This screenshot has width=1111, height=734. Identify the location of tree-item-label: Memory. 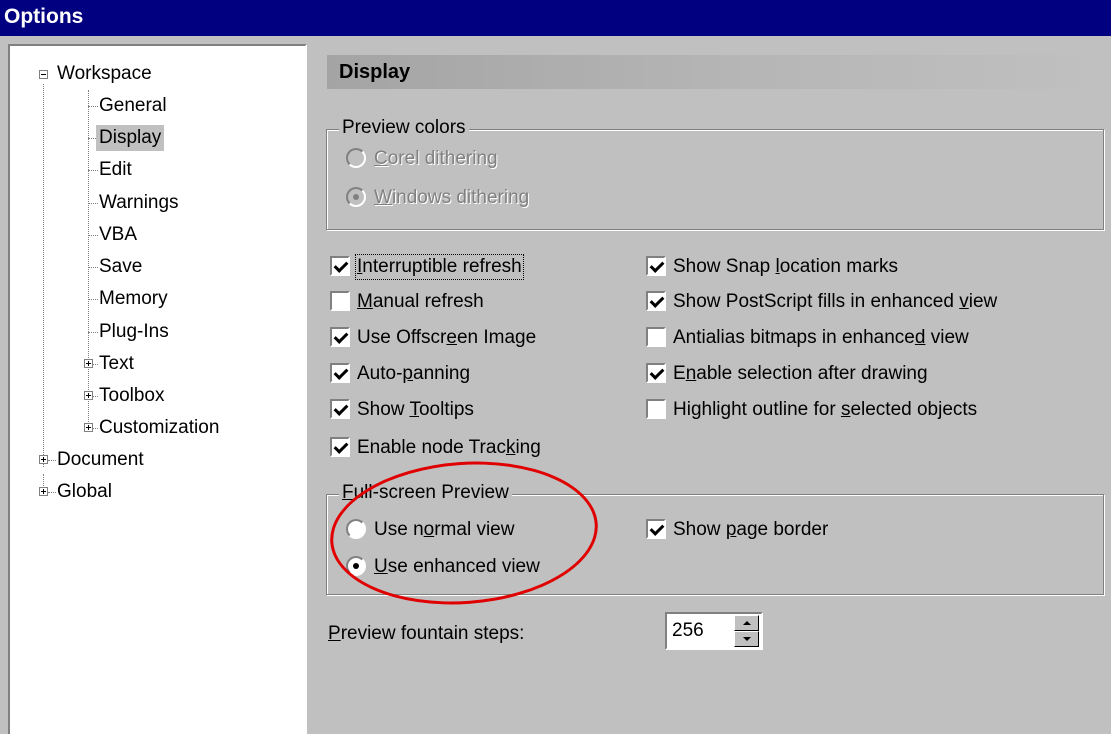
(133, 298).